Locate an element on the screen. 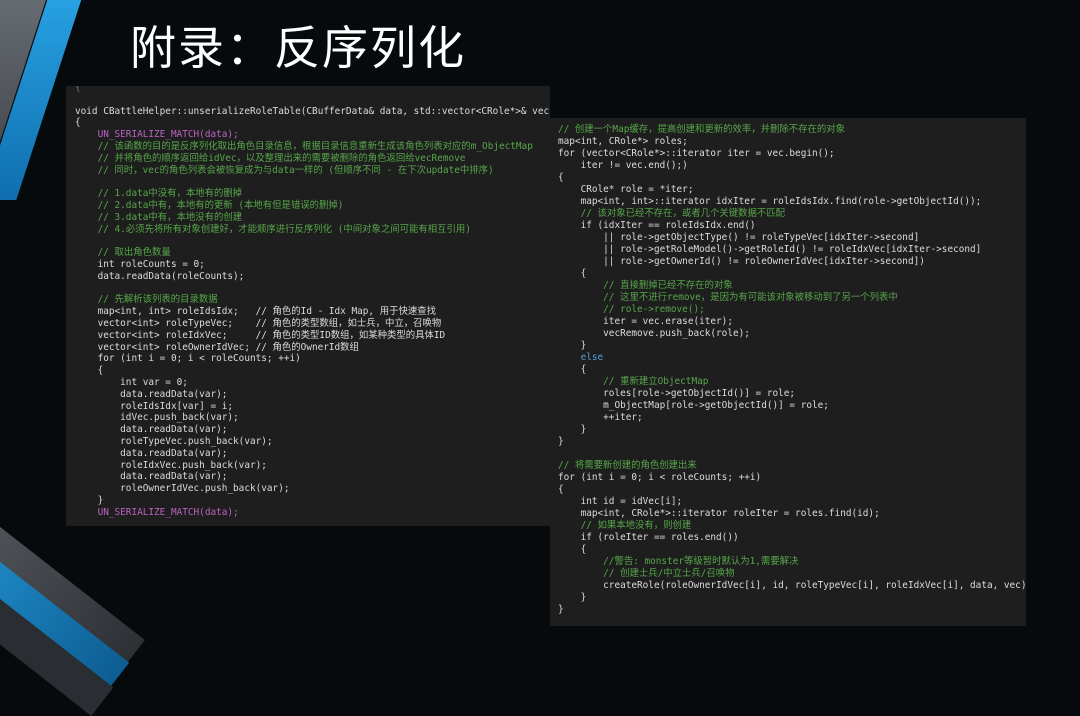 This screenshot has width=1080, height=716. code-line: // role->remove(); is located at coordinates (631, 309).